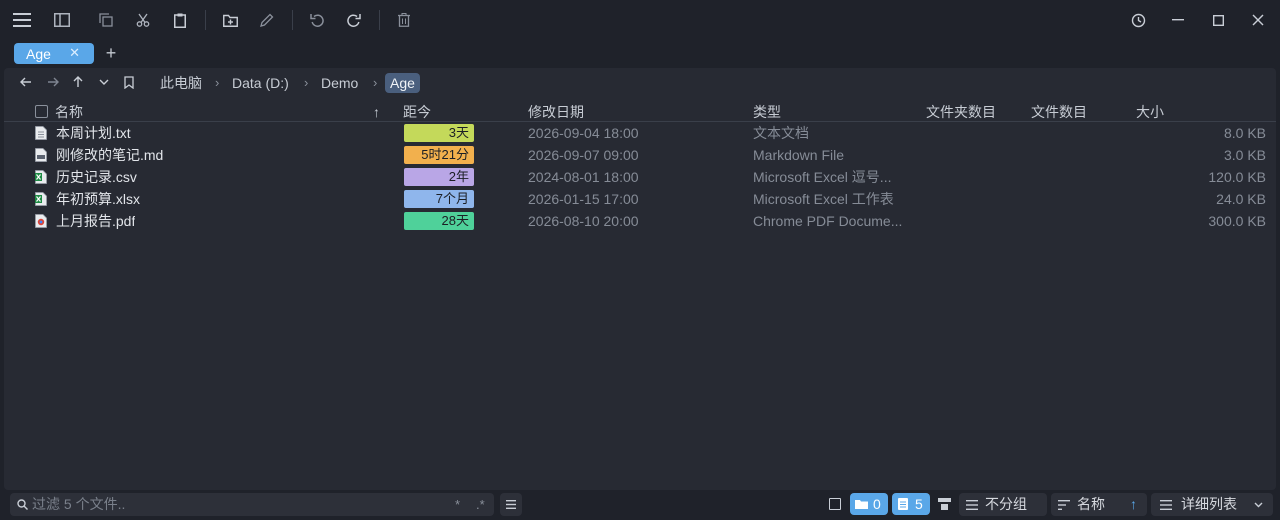 The width and height of the screenshot is (1280, 520). I want to click on filter-options-button, so click(511, 504).